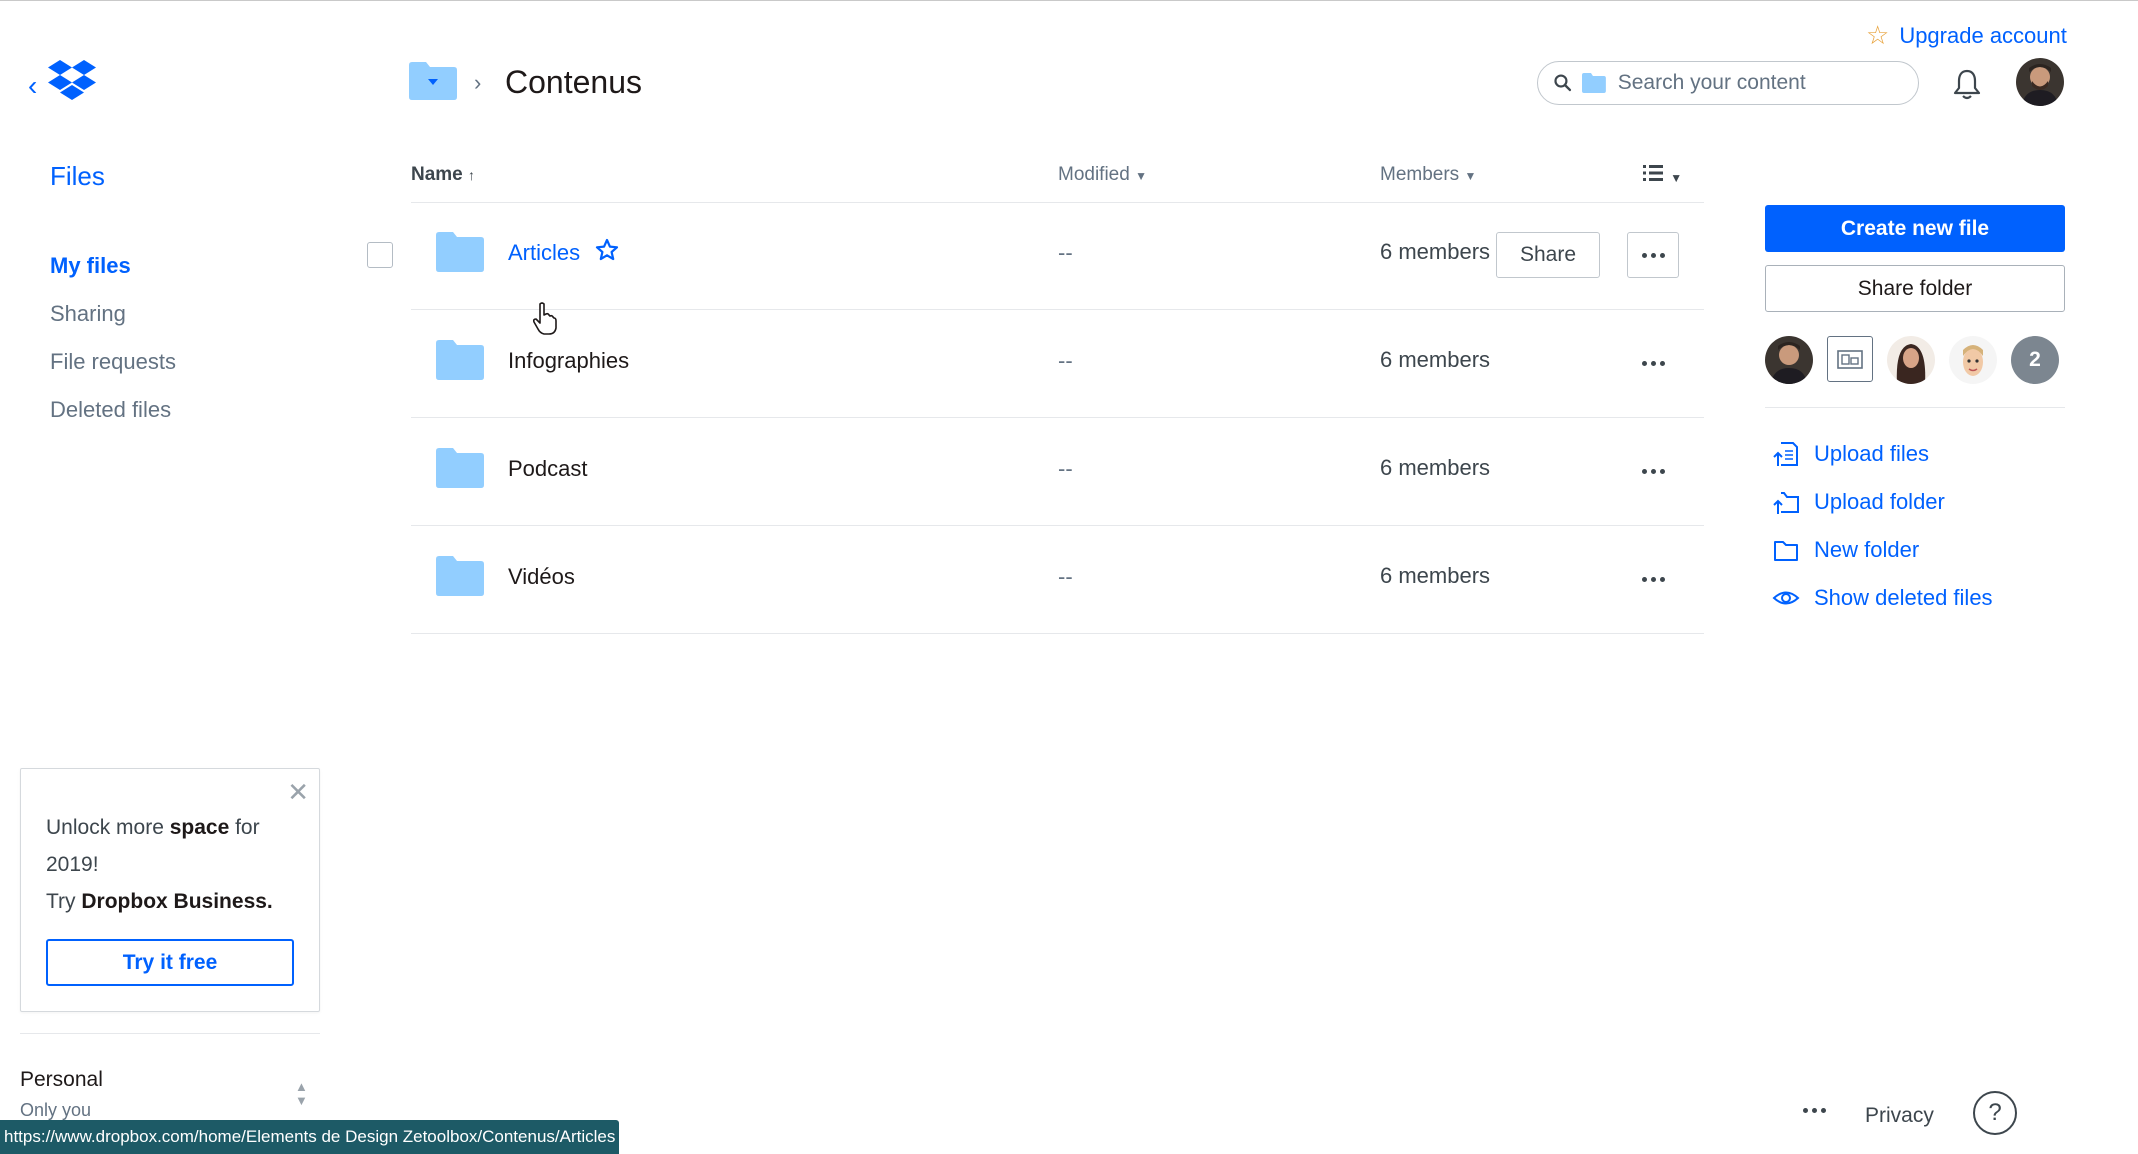 The image size is (2138, 1154). I want to click on table-row: Podcast -- 6 members, so click(1057, 472).